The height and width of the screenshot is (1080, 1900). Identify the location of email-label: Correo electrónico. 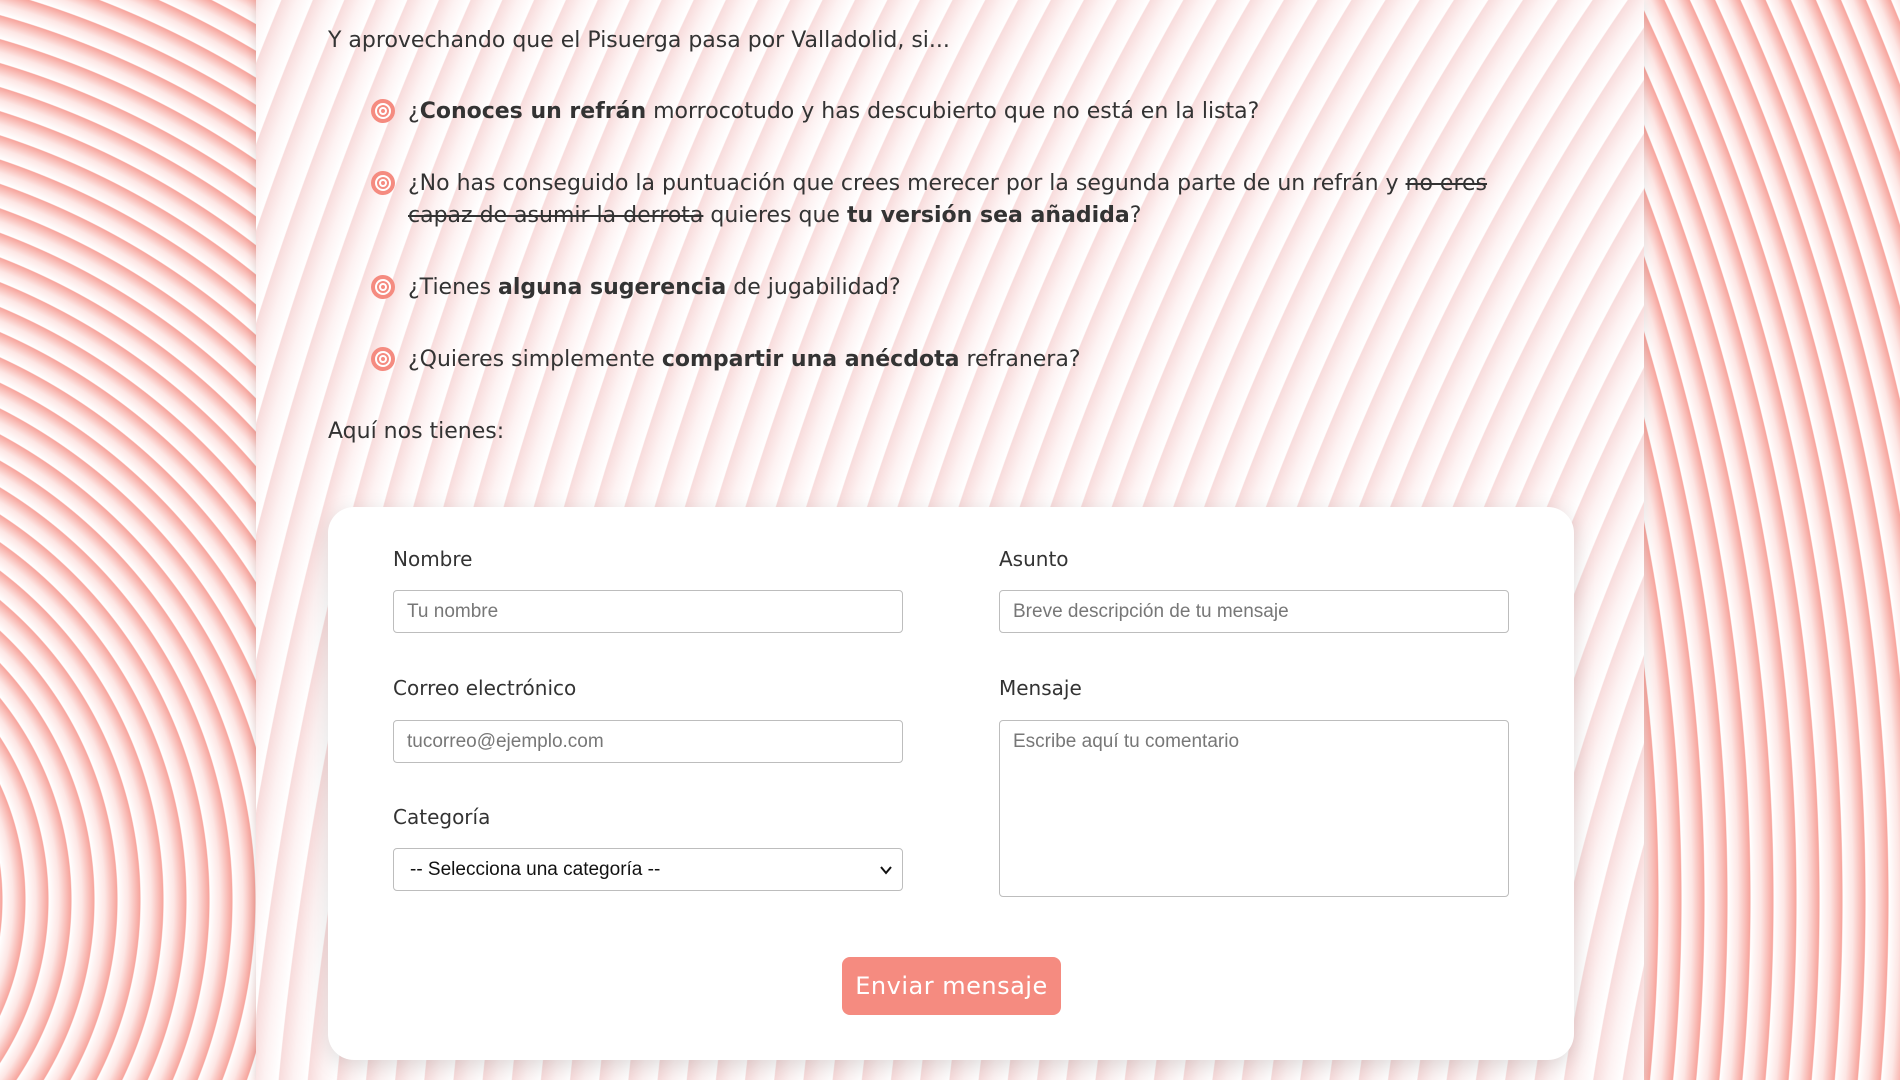
(485, 688).